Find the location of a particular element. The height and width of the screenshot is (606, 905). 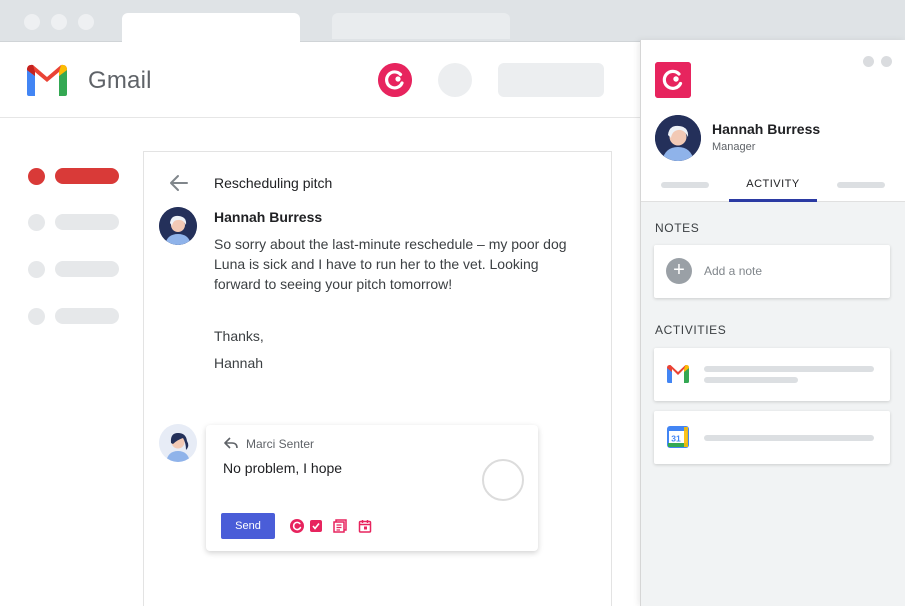

template-icon is located at coordinates (340, 526).